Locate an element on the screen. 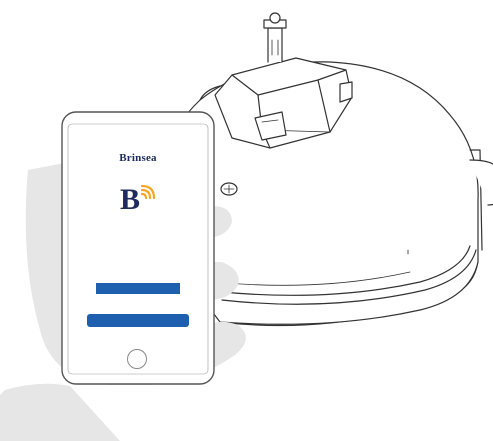 The width and height of the screenshot is (493, 441). secondary-action-button is located at coordinates (138, 320).